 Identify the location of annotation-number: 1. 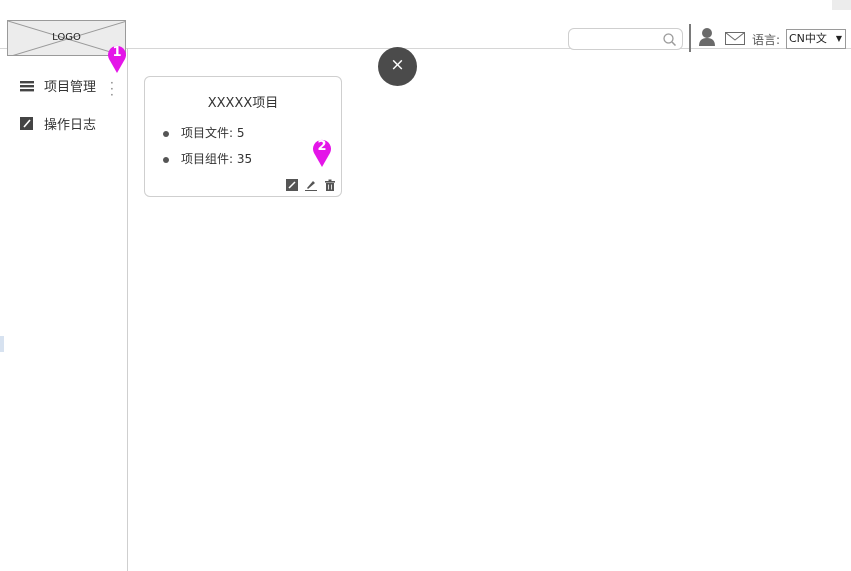
(117, 52).